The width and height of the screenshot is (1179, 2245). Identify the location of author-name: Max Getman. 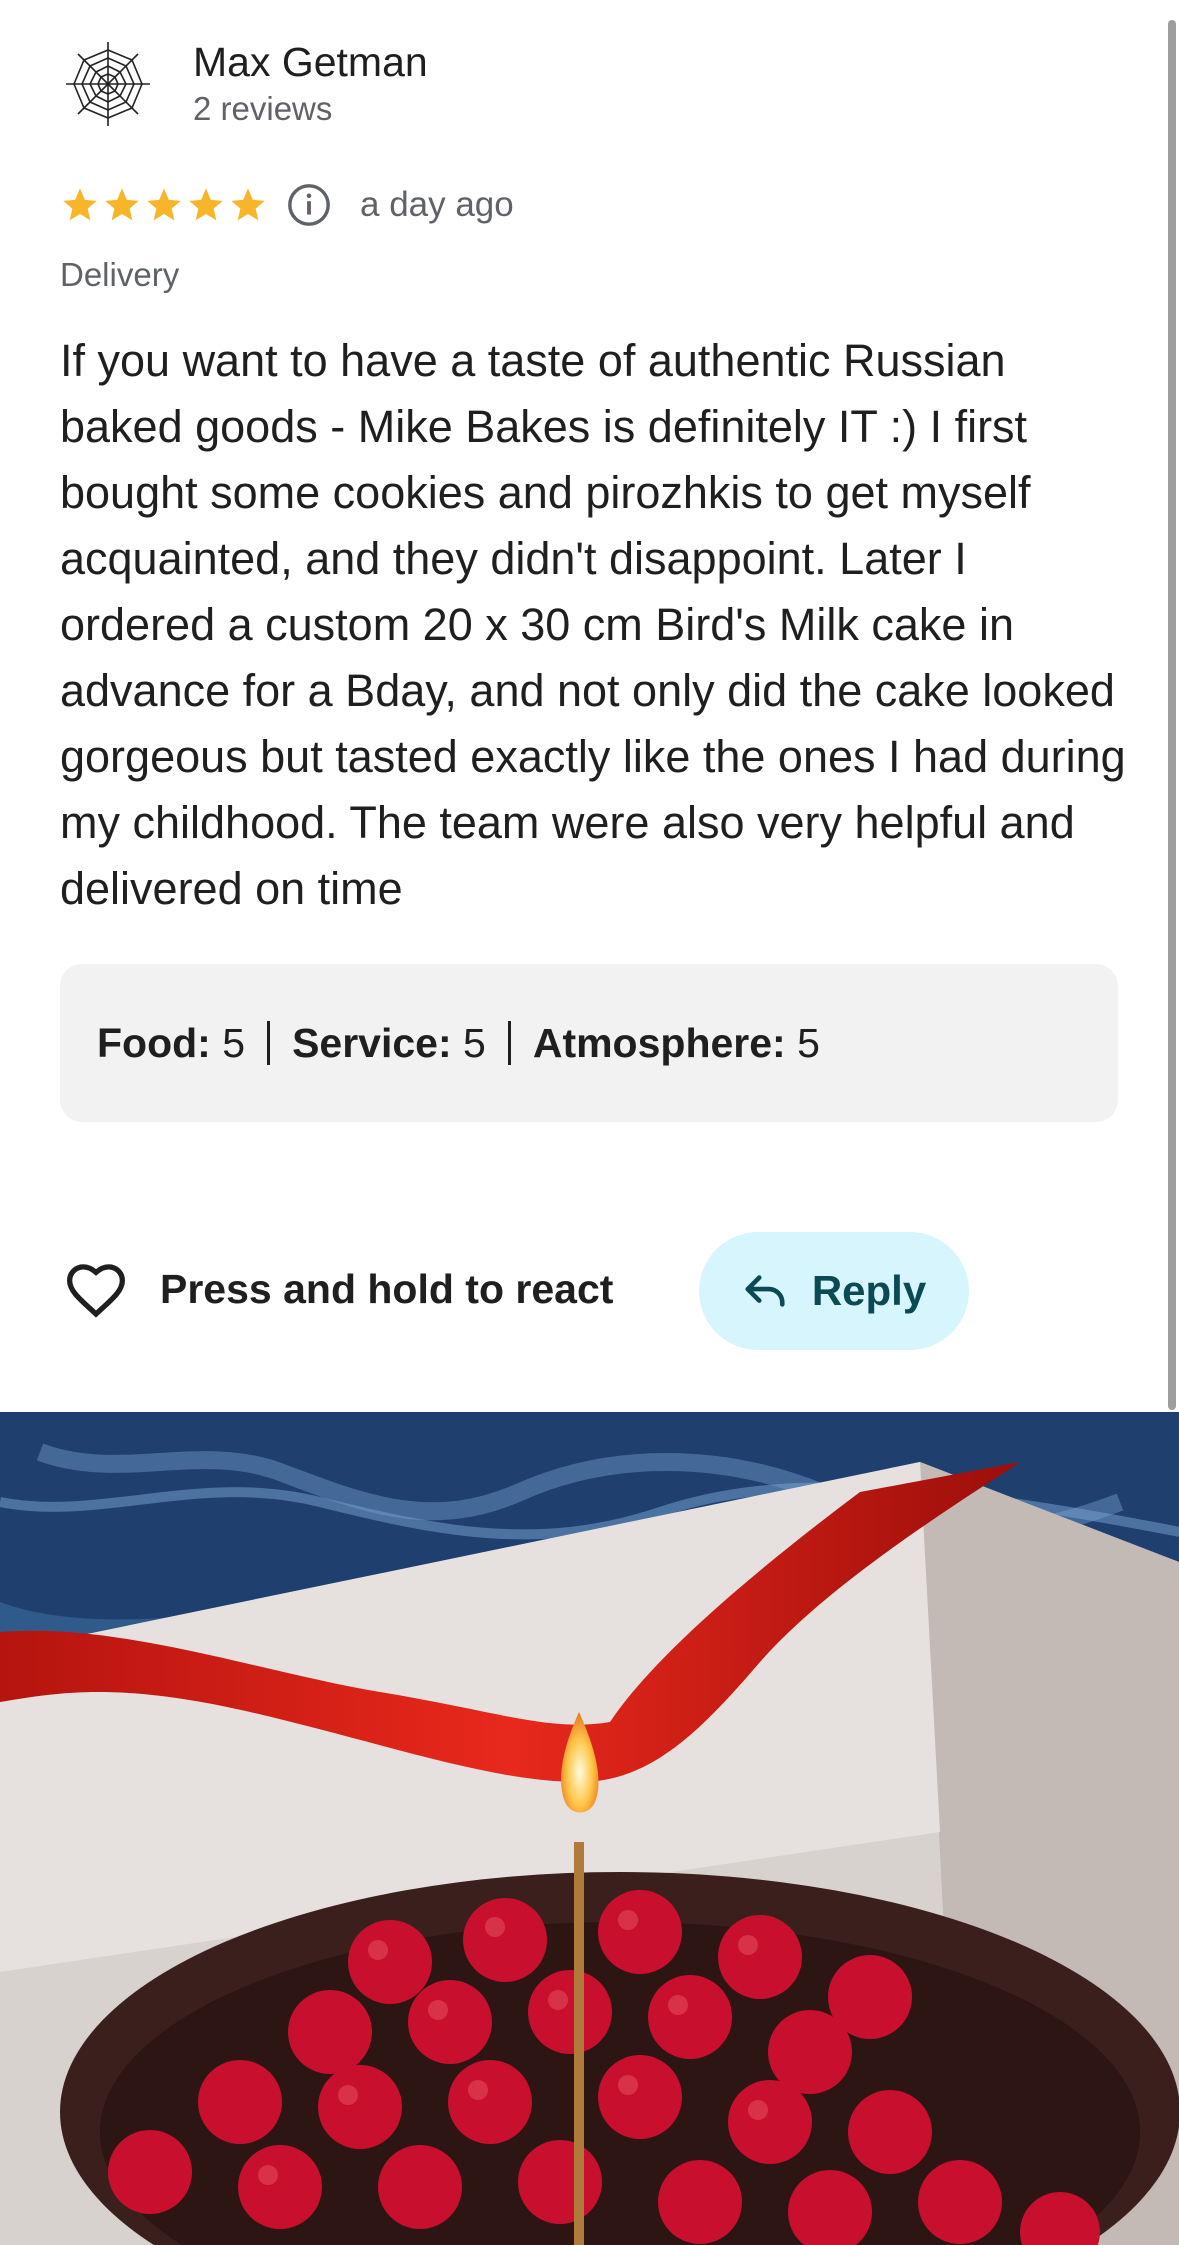
(310, 62).